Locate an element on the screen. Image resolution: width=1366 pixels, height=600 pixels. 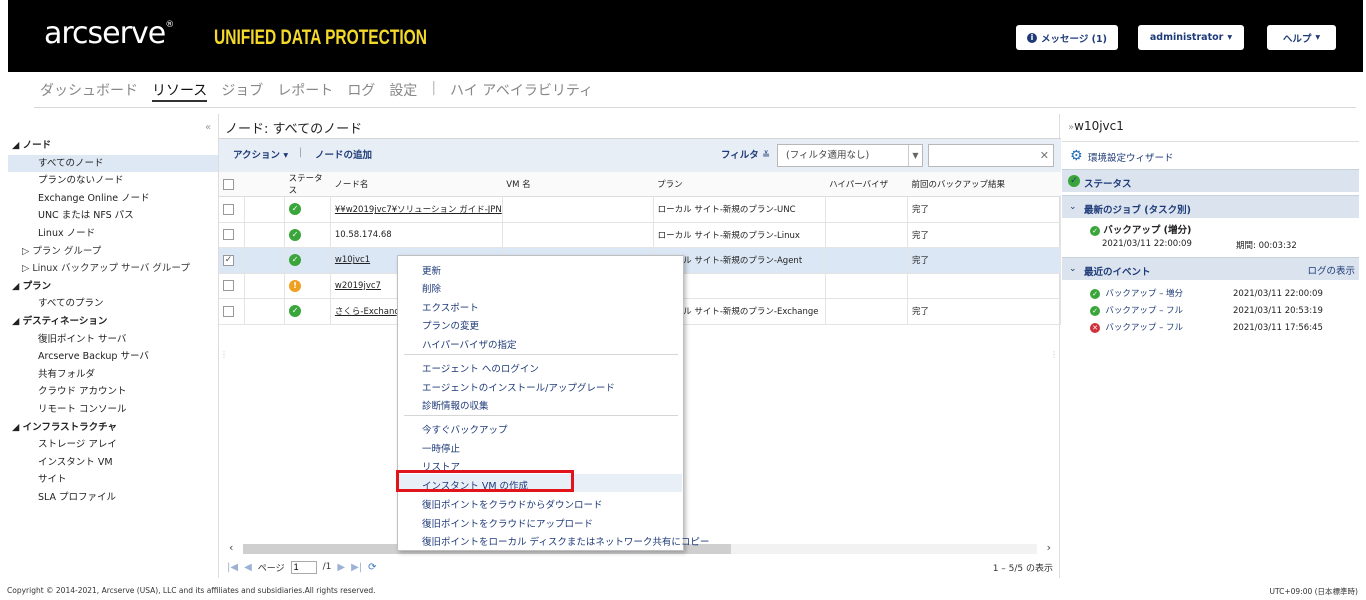
tree-item-unc-nfs: UNC または NFS パス is located at coordinates (113, 216).